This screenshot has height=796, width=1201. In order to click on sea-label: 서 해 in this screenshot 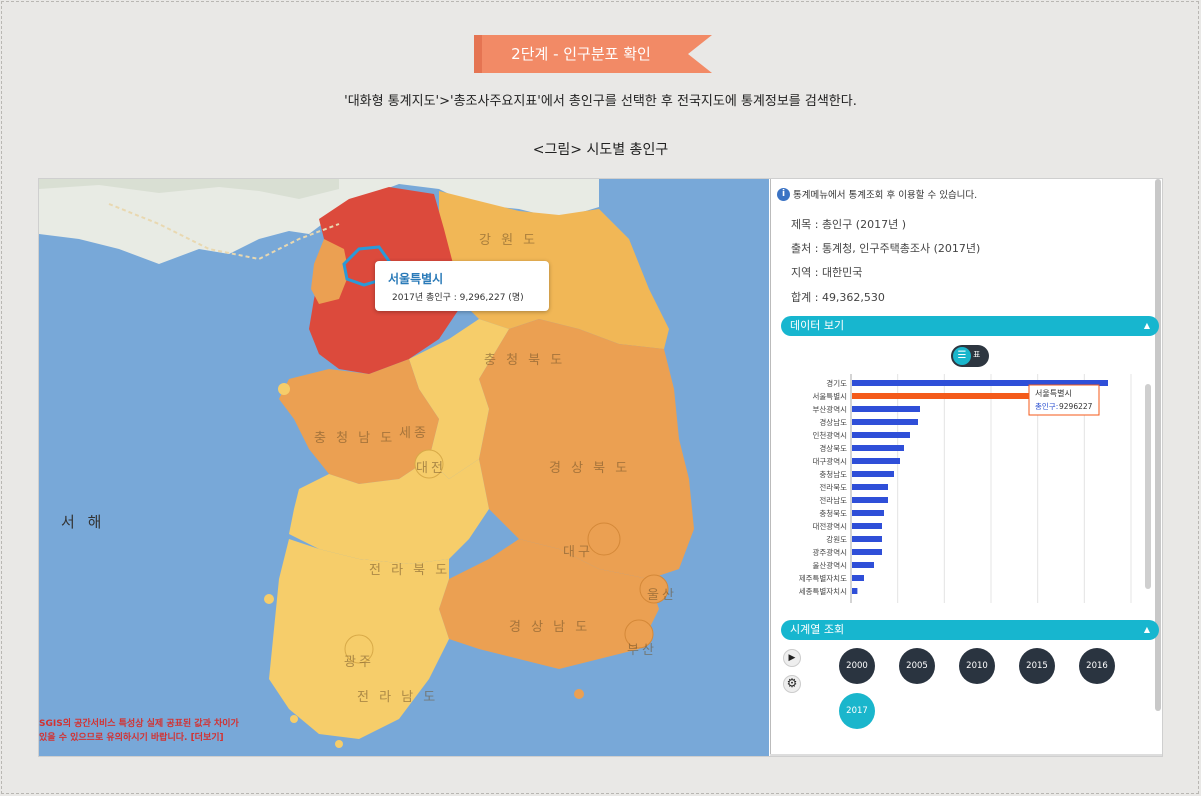, I will do `click(83, 522)`.